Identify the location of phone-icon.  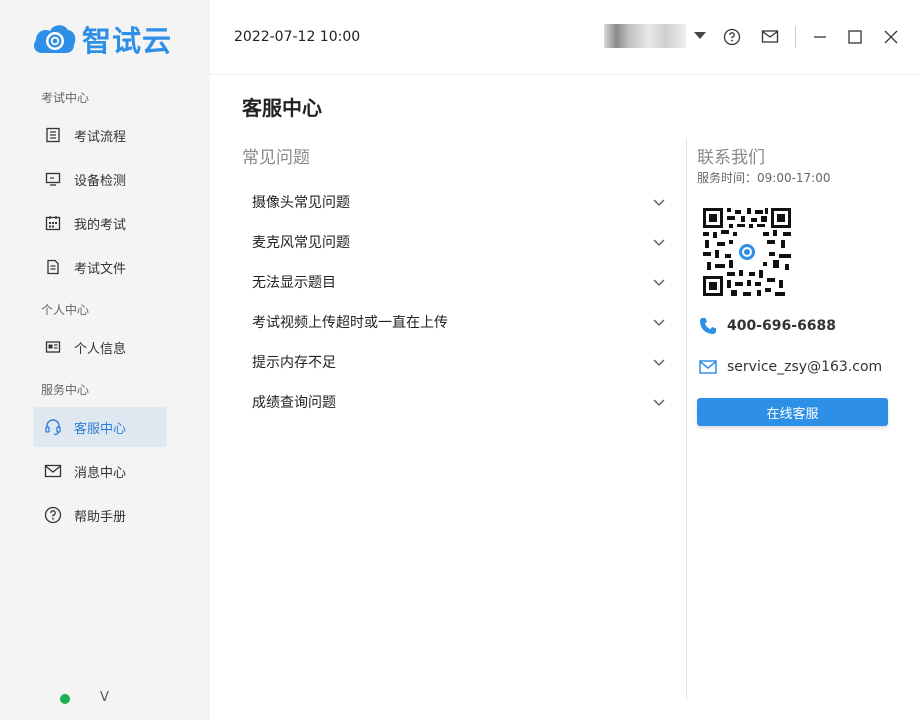
(708, 326).